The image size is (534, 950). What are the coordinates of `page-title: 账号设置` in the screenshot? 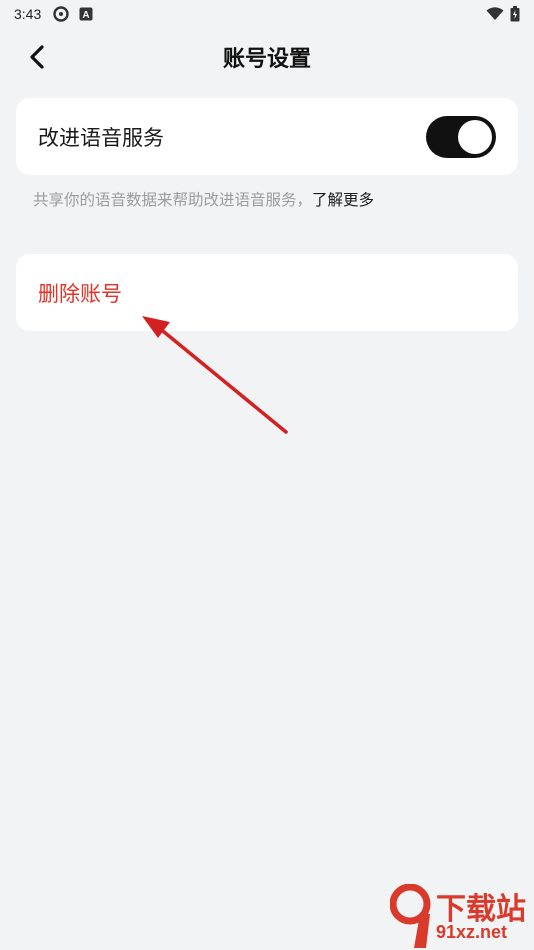 It's located at (266, 59).